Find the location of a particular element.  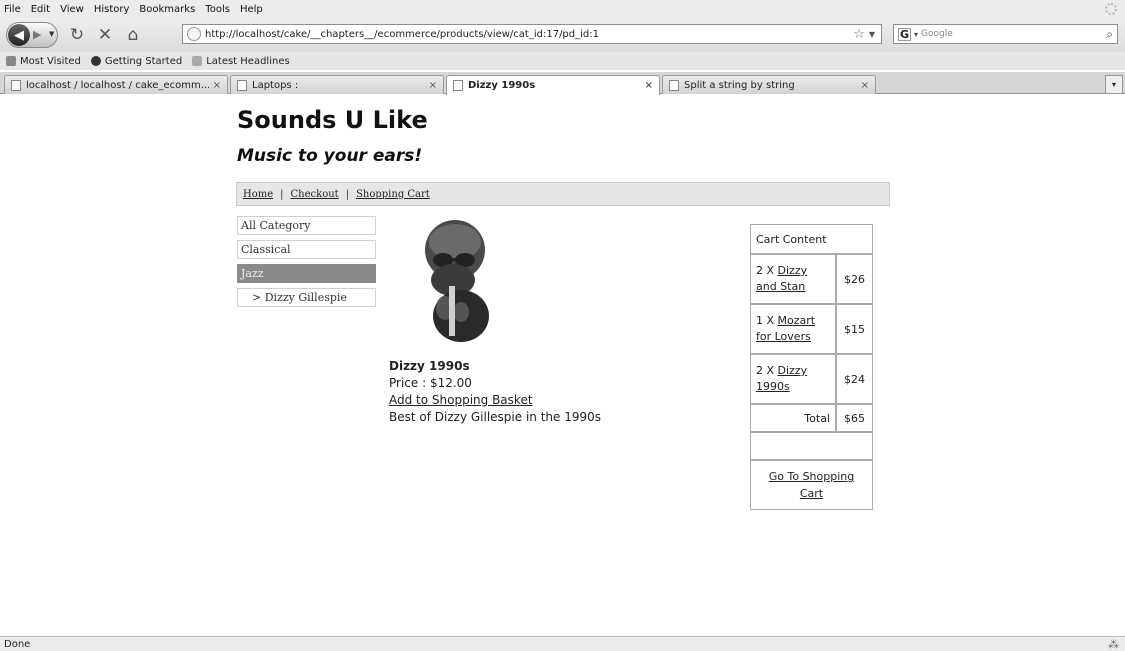

product-description: Best of Dizzy Gillespie in the 1990s is located at coordinates (495, 417).